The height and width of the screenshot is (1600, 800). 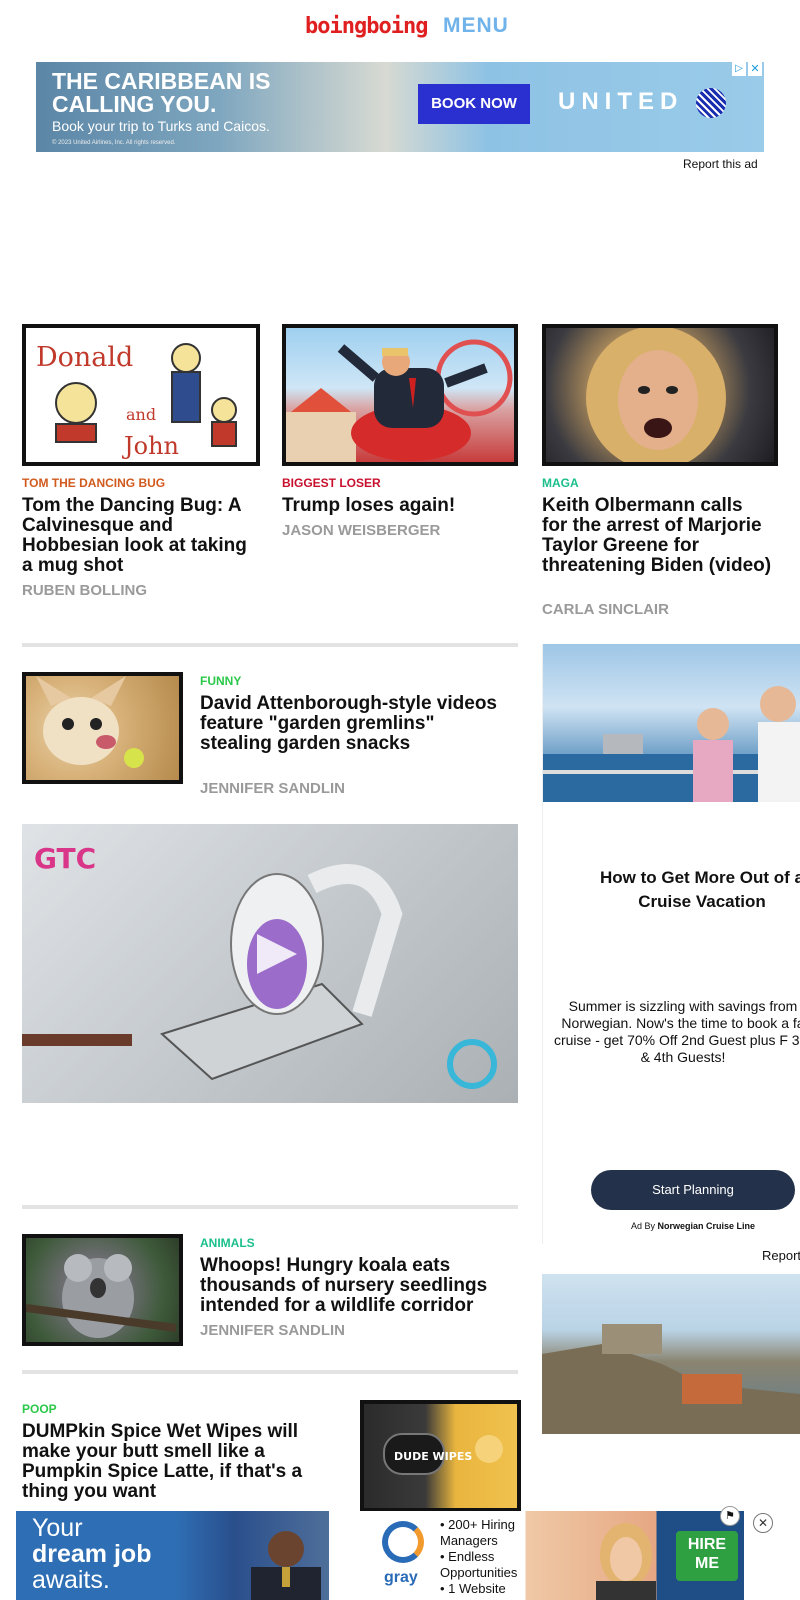 I want to click on gray-logo-text: gray, so click(x=401, y=1577).